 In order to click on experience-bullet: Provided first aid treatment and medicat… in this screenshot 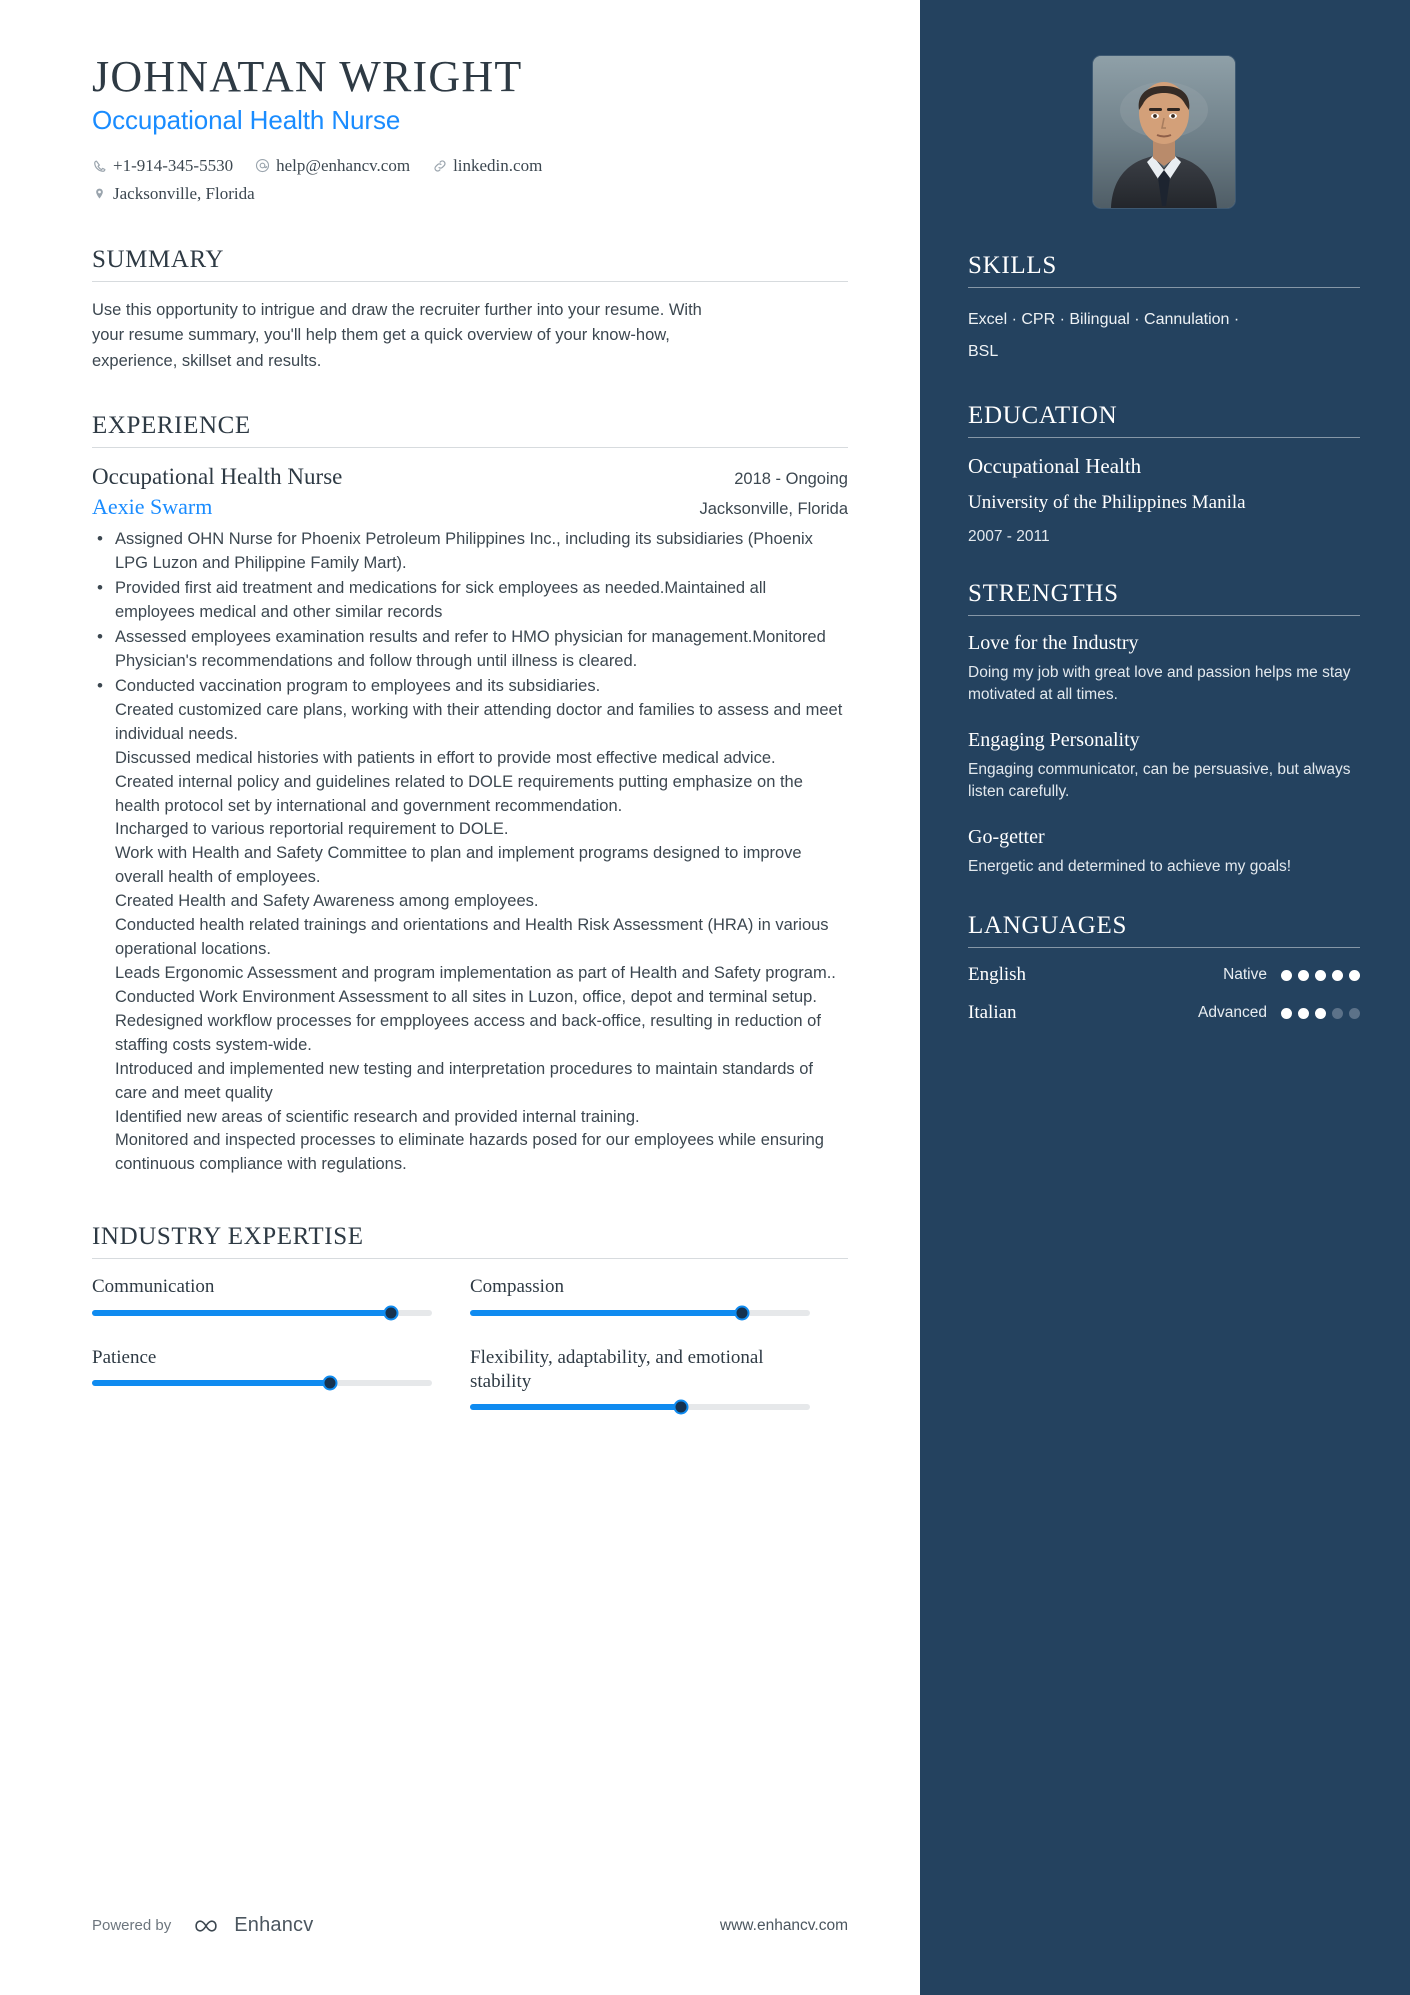, I will do `click(470, 600)`.